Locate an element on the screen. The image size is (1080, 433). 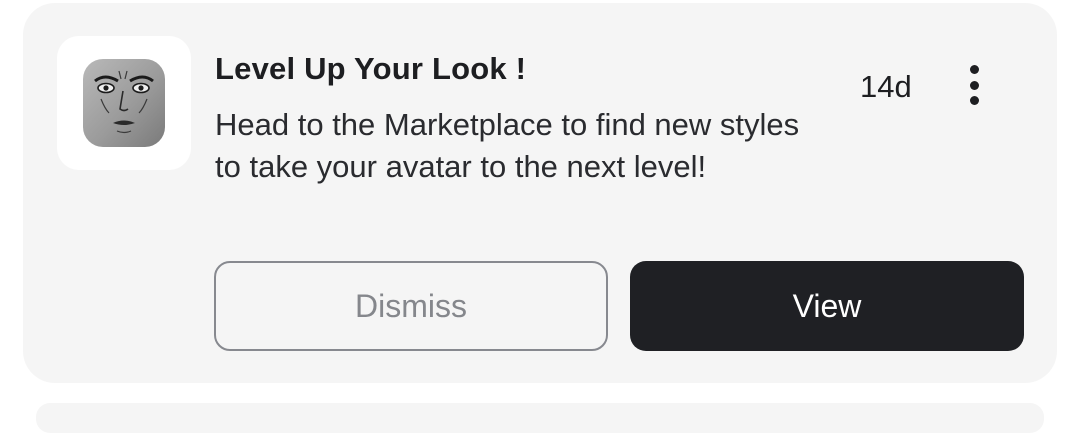
view-button-label: View is located at coordinates (827, 305).